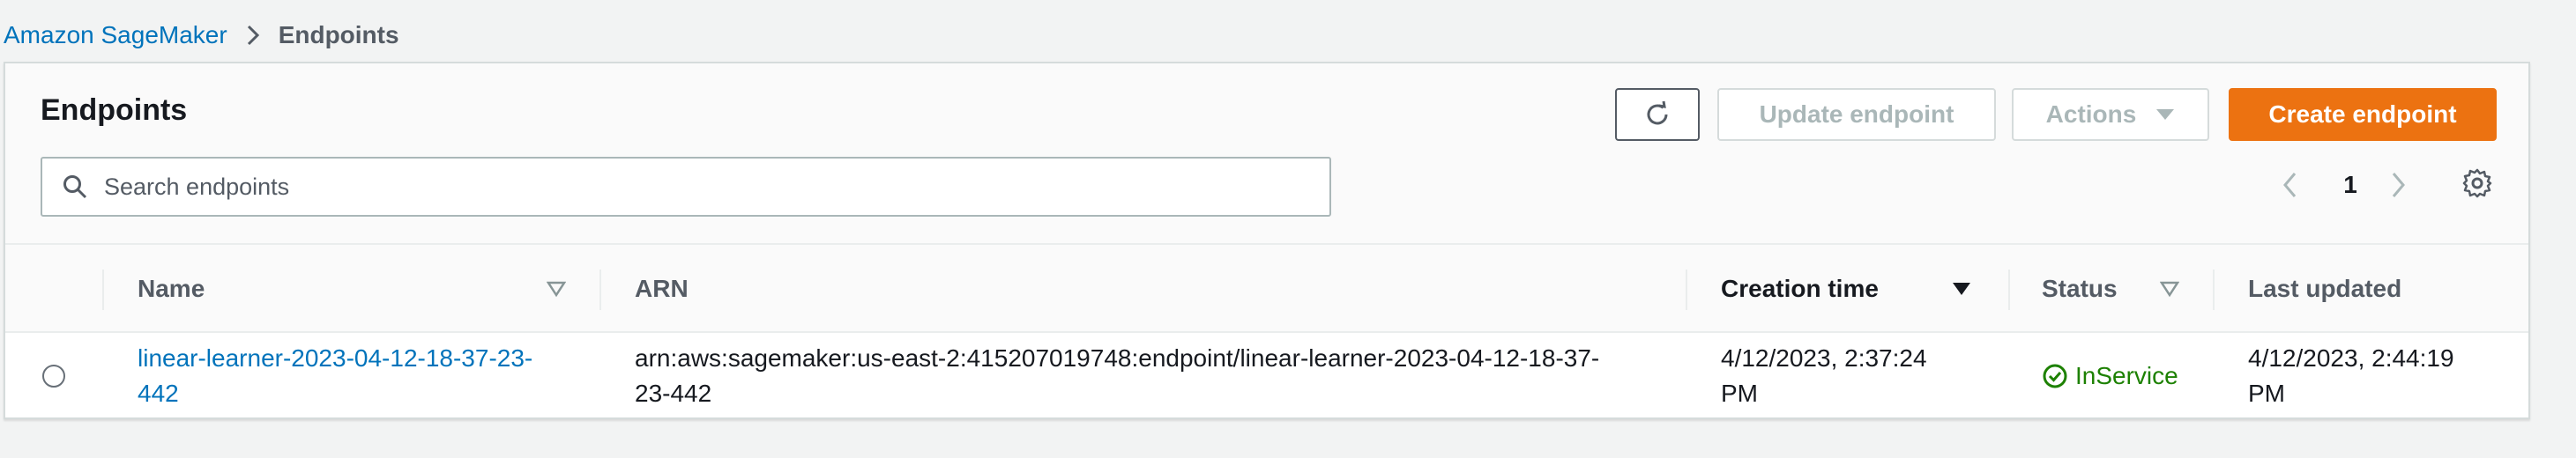  I want to click on page-title: Endpoints, so click(115, 110).